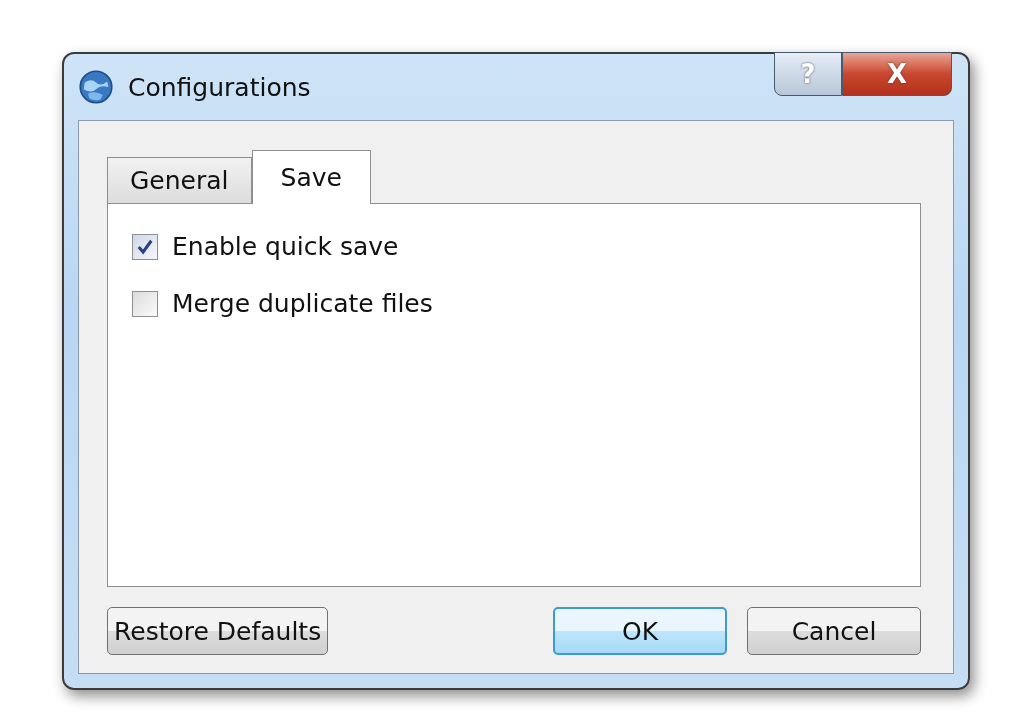 This screenshot has width=1020, height=728. What do you see at coordinates (218, 631) in the screenshot?
I see `restore-defaults-button: Restore Defaults` at bounding box center [218, 631].